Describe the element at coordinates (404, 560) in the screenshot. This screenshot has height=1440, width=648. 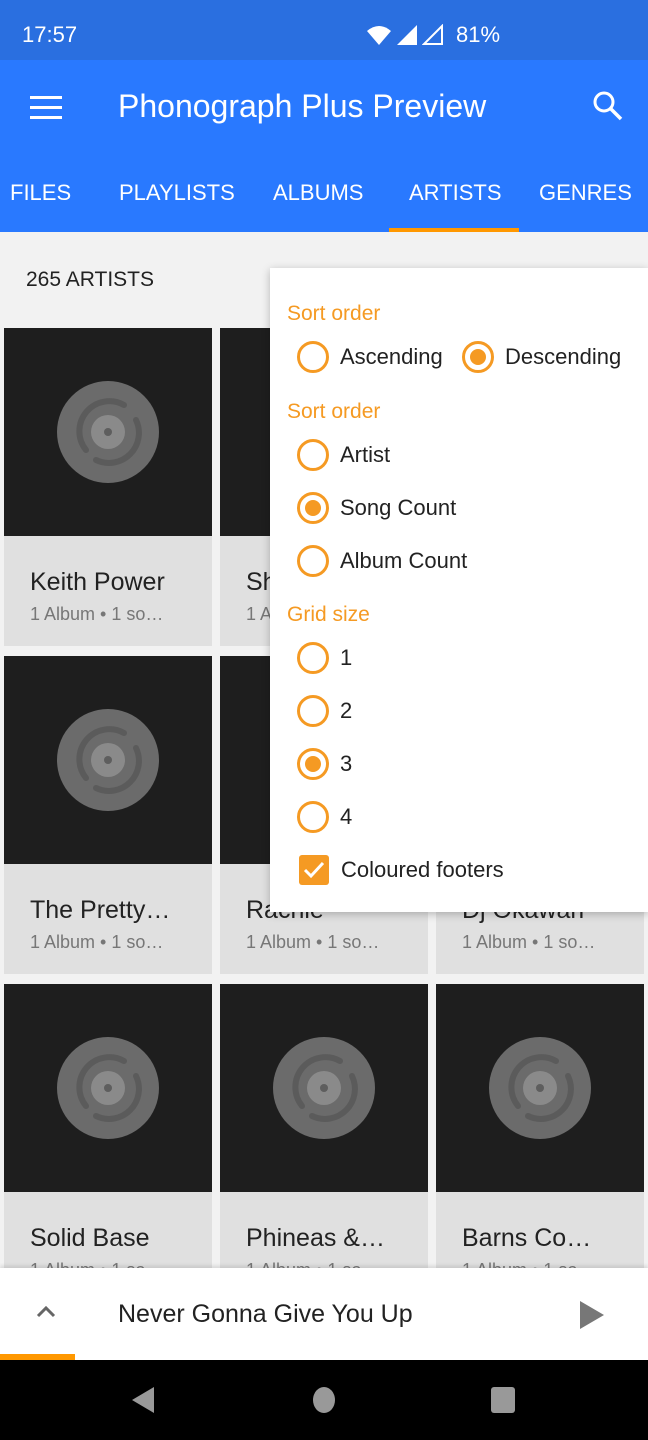
I see `option-label: Album Count` at that location.